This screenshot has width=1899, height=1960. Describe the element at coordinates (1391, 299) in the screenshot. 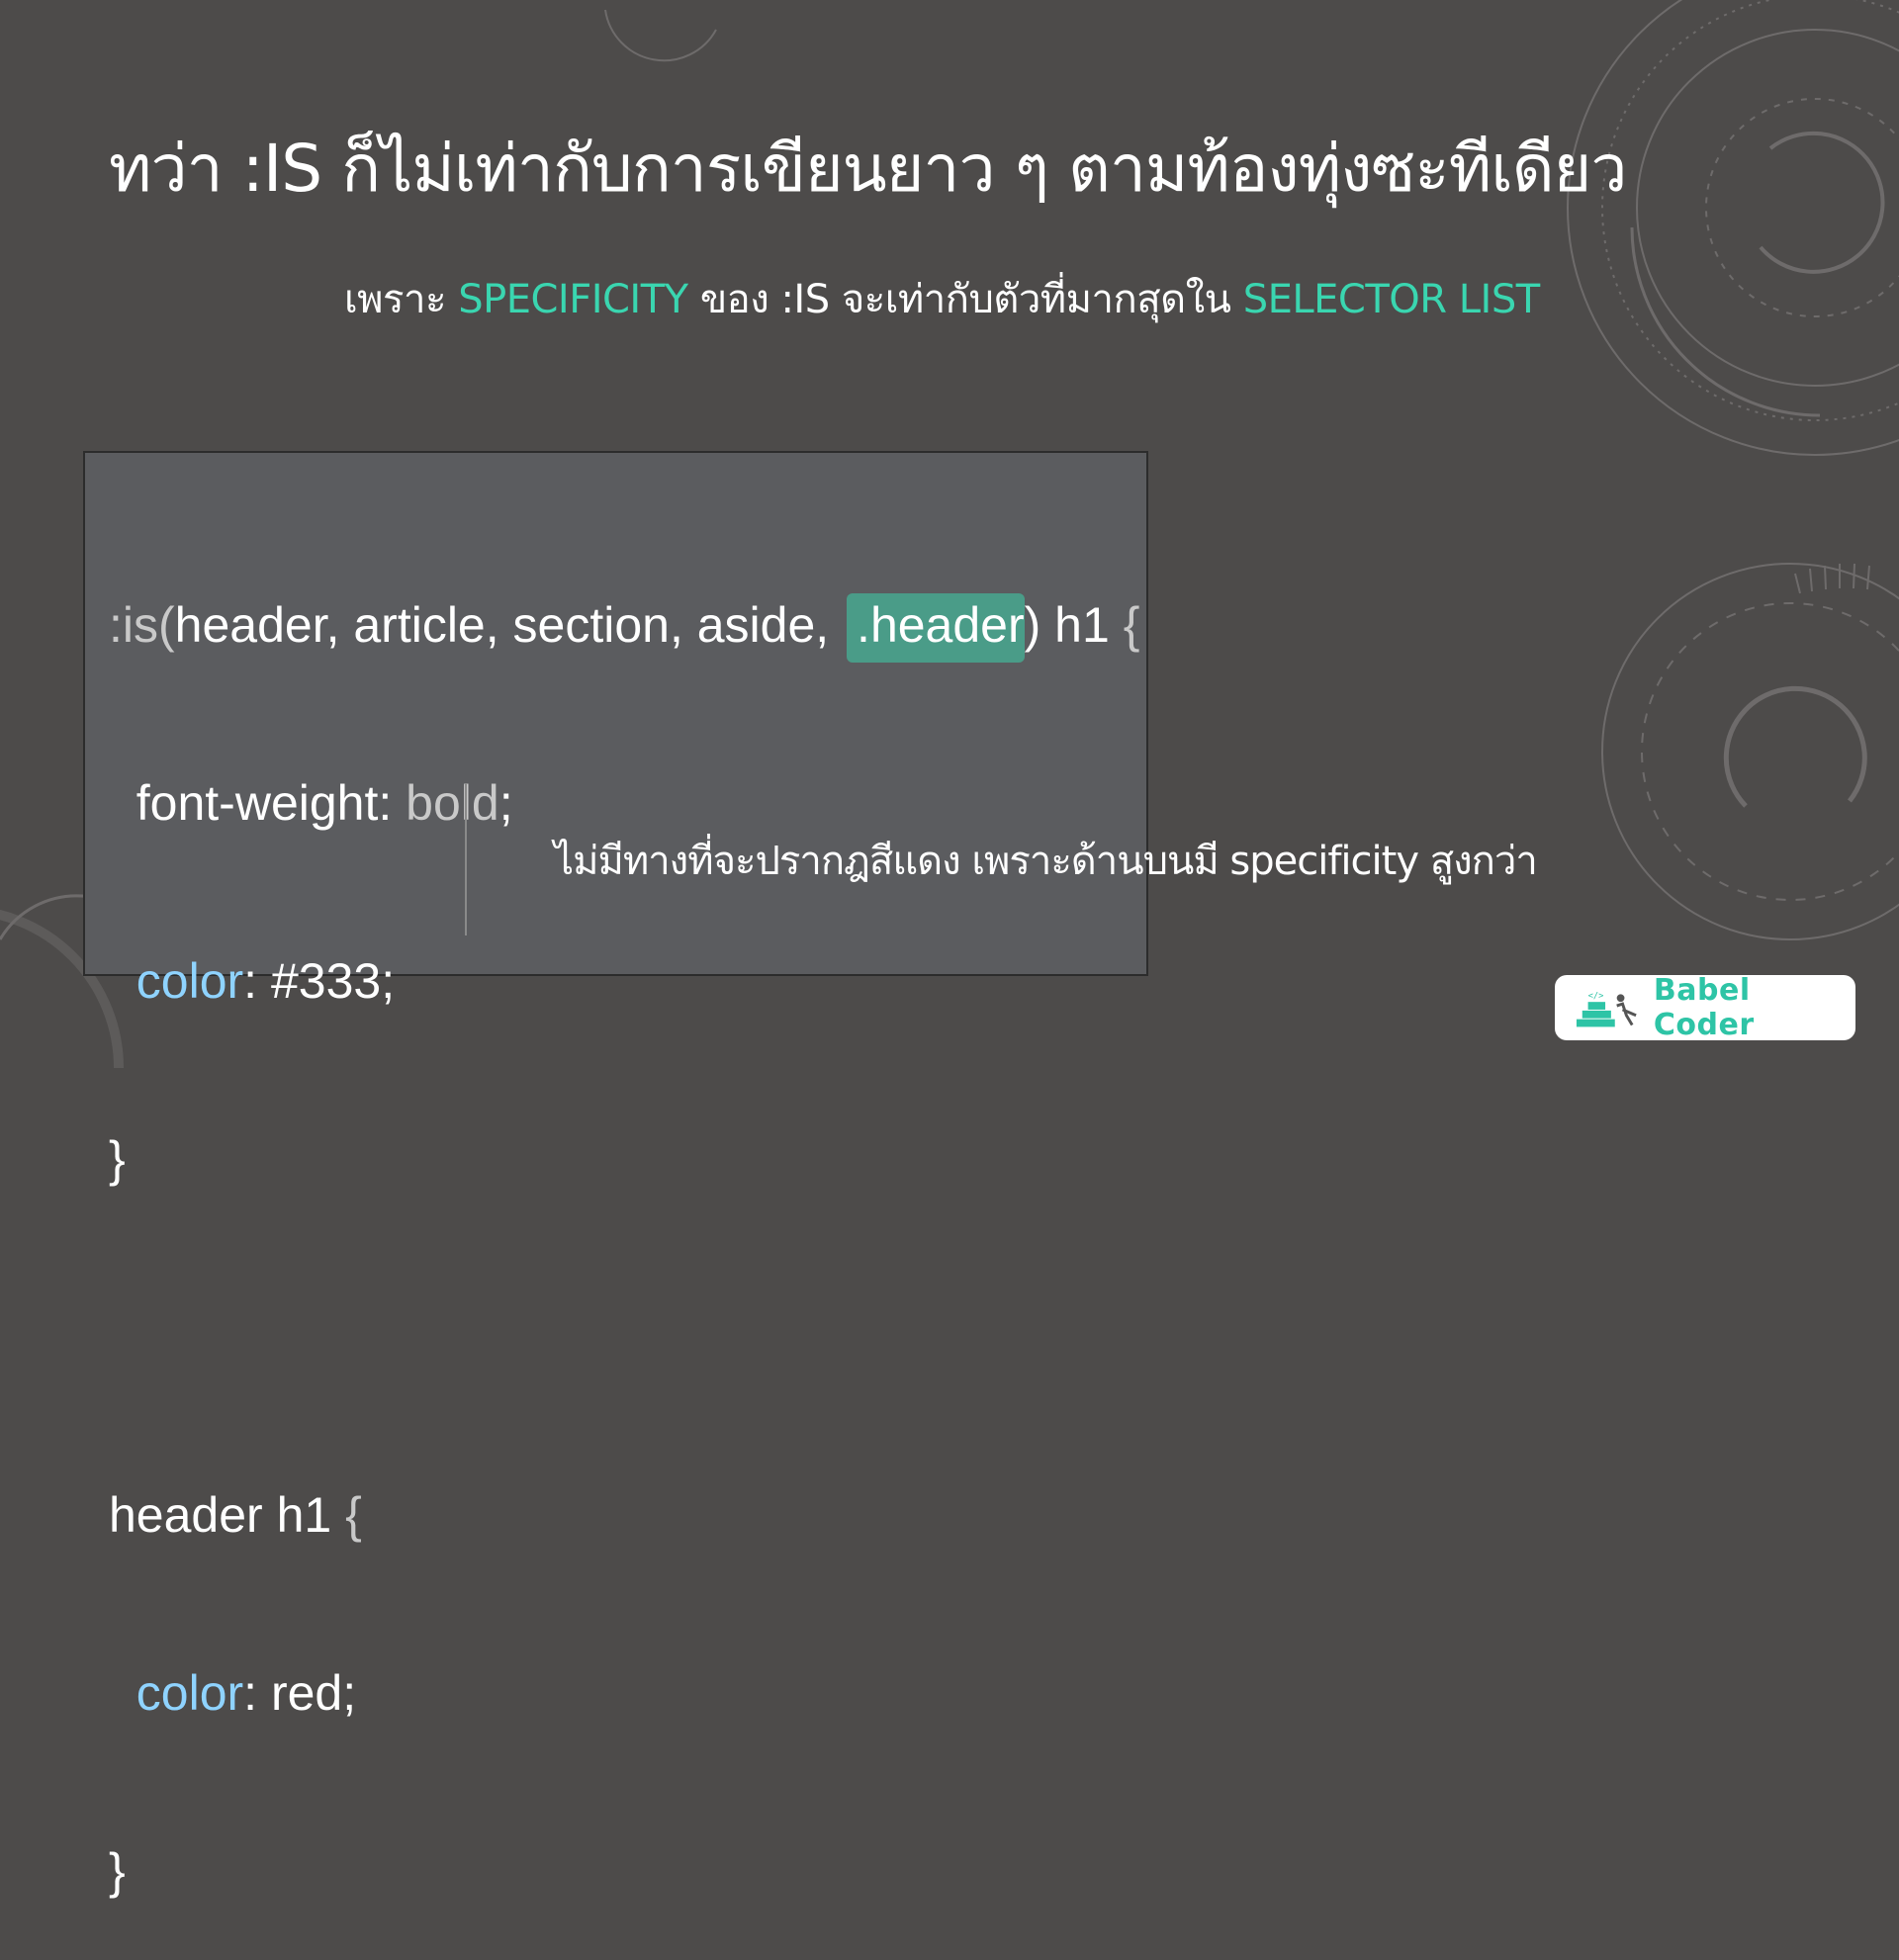

I see `subtitle-term-selector-list: SELECTOR LIST` at that location.